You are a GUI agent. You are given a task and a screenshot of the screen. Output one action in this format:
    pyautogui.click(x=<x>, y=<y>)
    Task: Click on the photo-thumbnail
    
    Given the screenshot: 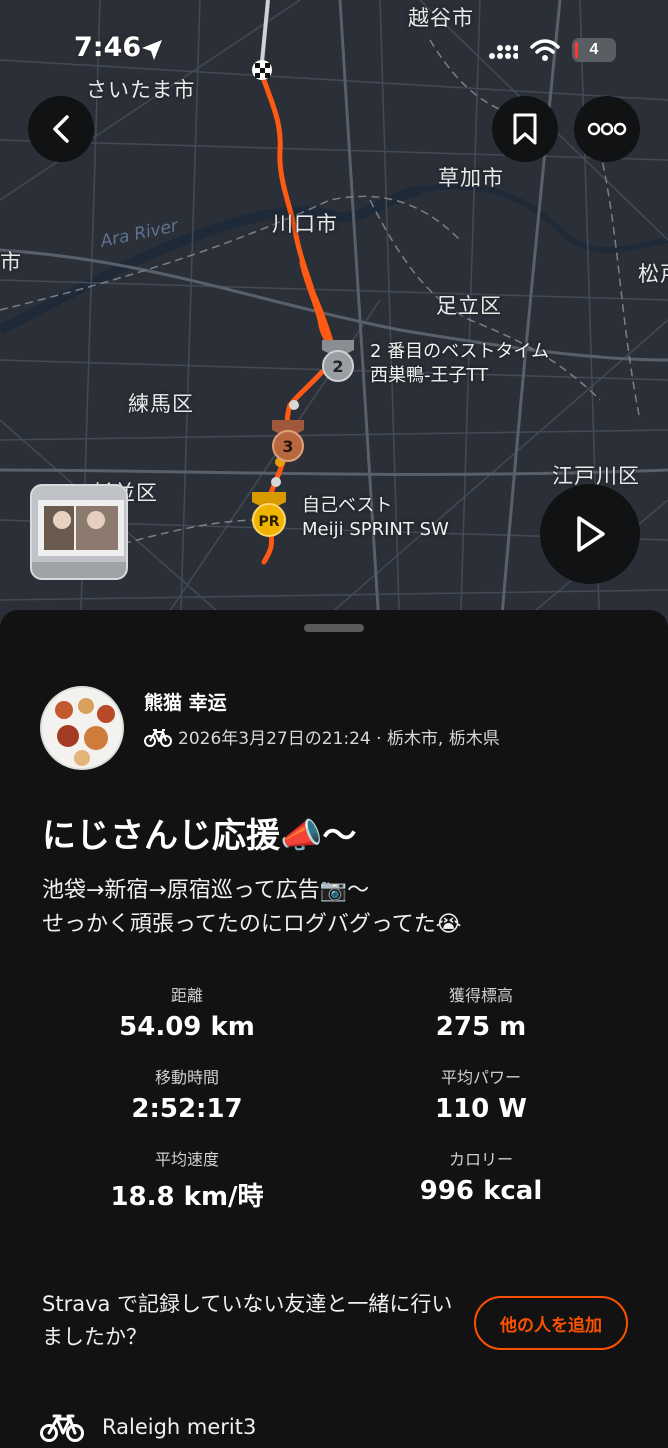 What is the action you would take?
    pyautogui.click(x=79, y=532)
    